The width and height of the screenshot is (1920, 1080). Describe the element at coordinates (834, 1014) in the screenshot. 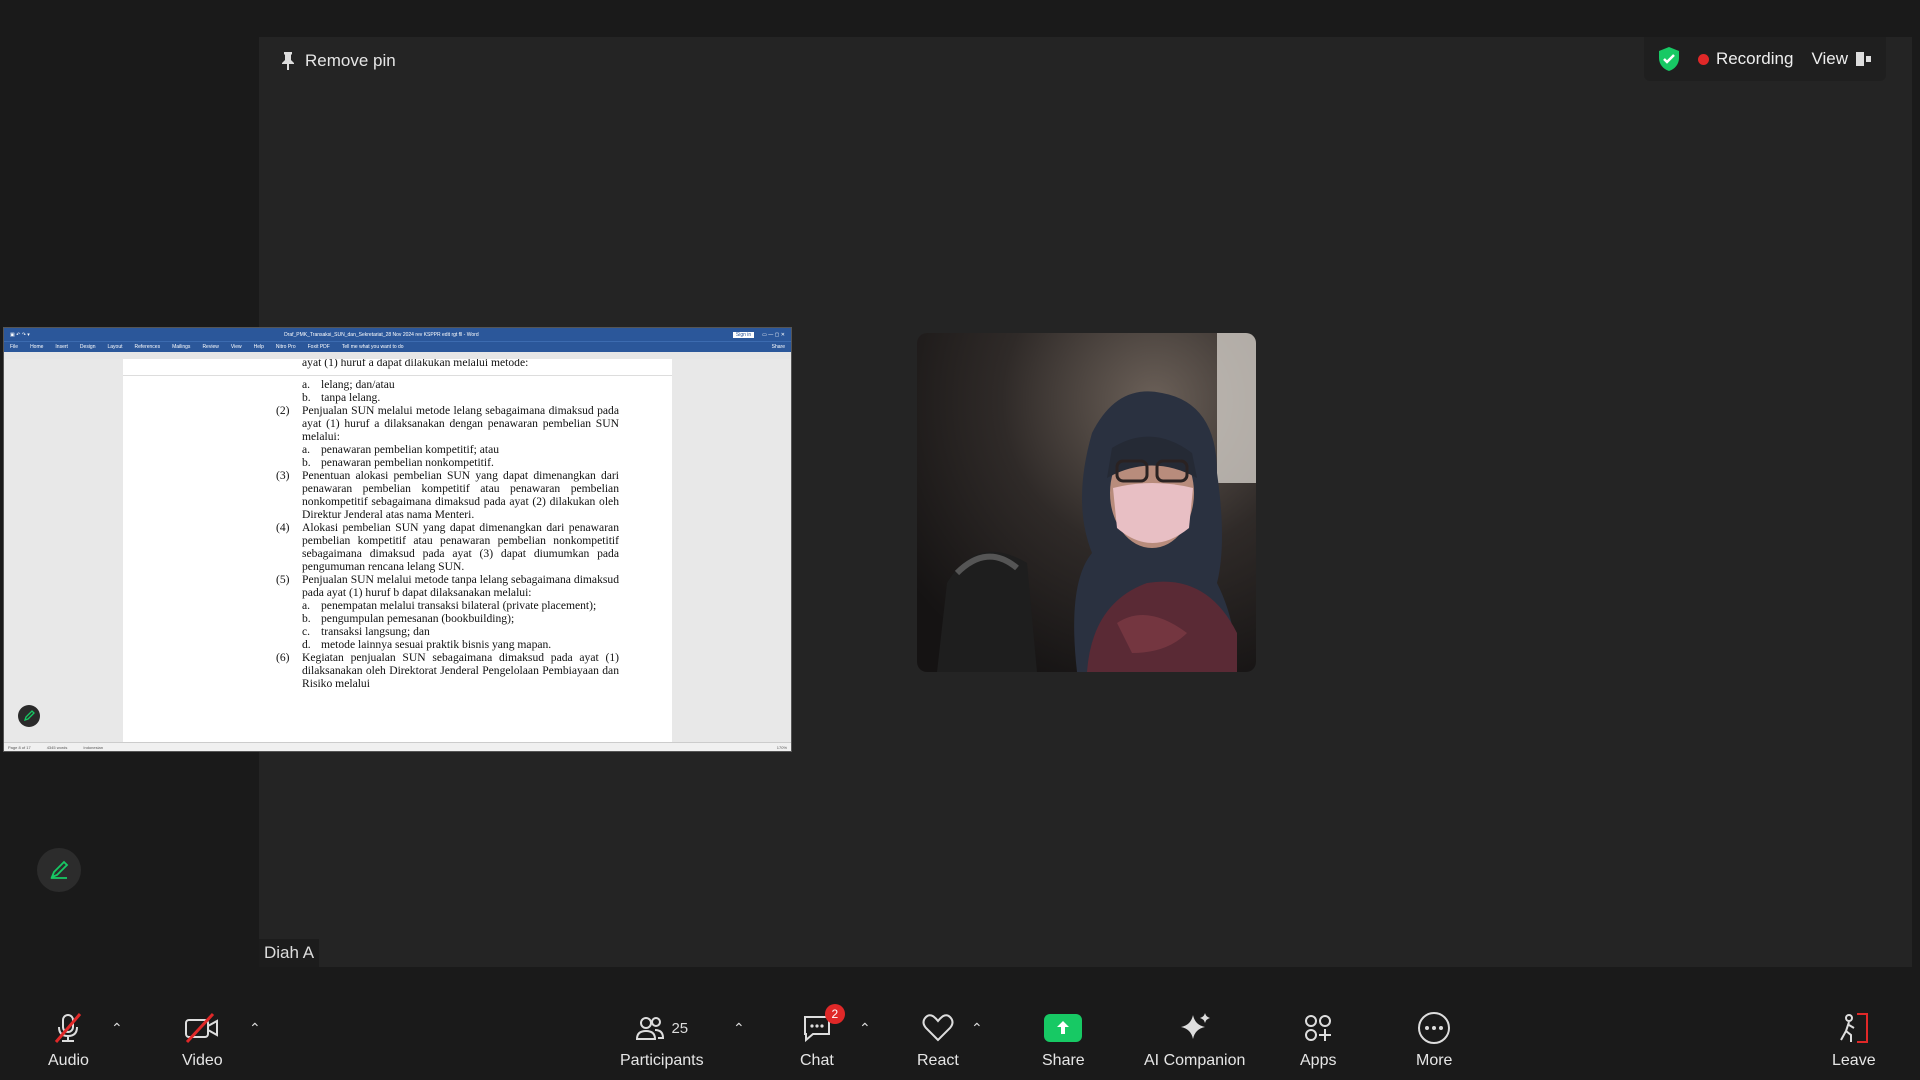

I see `chat-unread-badge: 2` at that location.